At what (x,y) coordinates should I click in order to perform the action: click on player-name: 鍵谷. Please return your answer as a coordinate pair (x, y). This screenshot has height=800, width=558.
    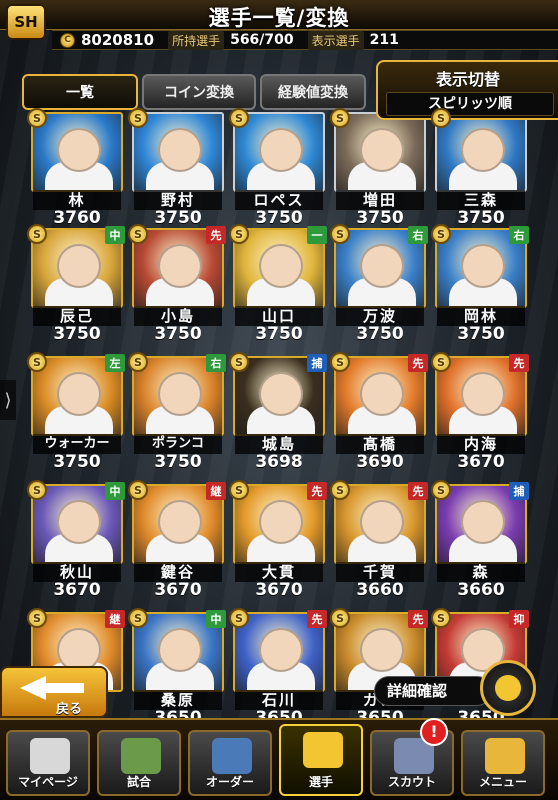
    Looking at the image, I should click on (178, 572).